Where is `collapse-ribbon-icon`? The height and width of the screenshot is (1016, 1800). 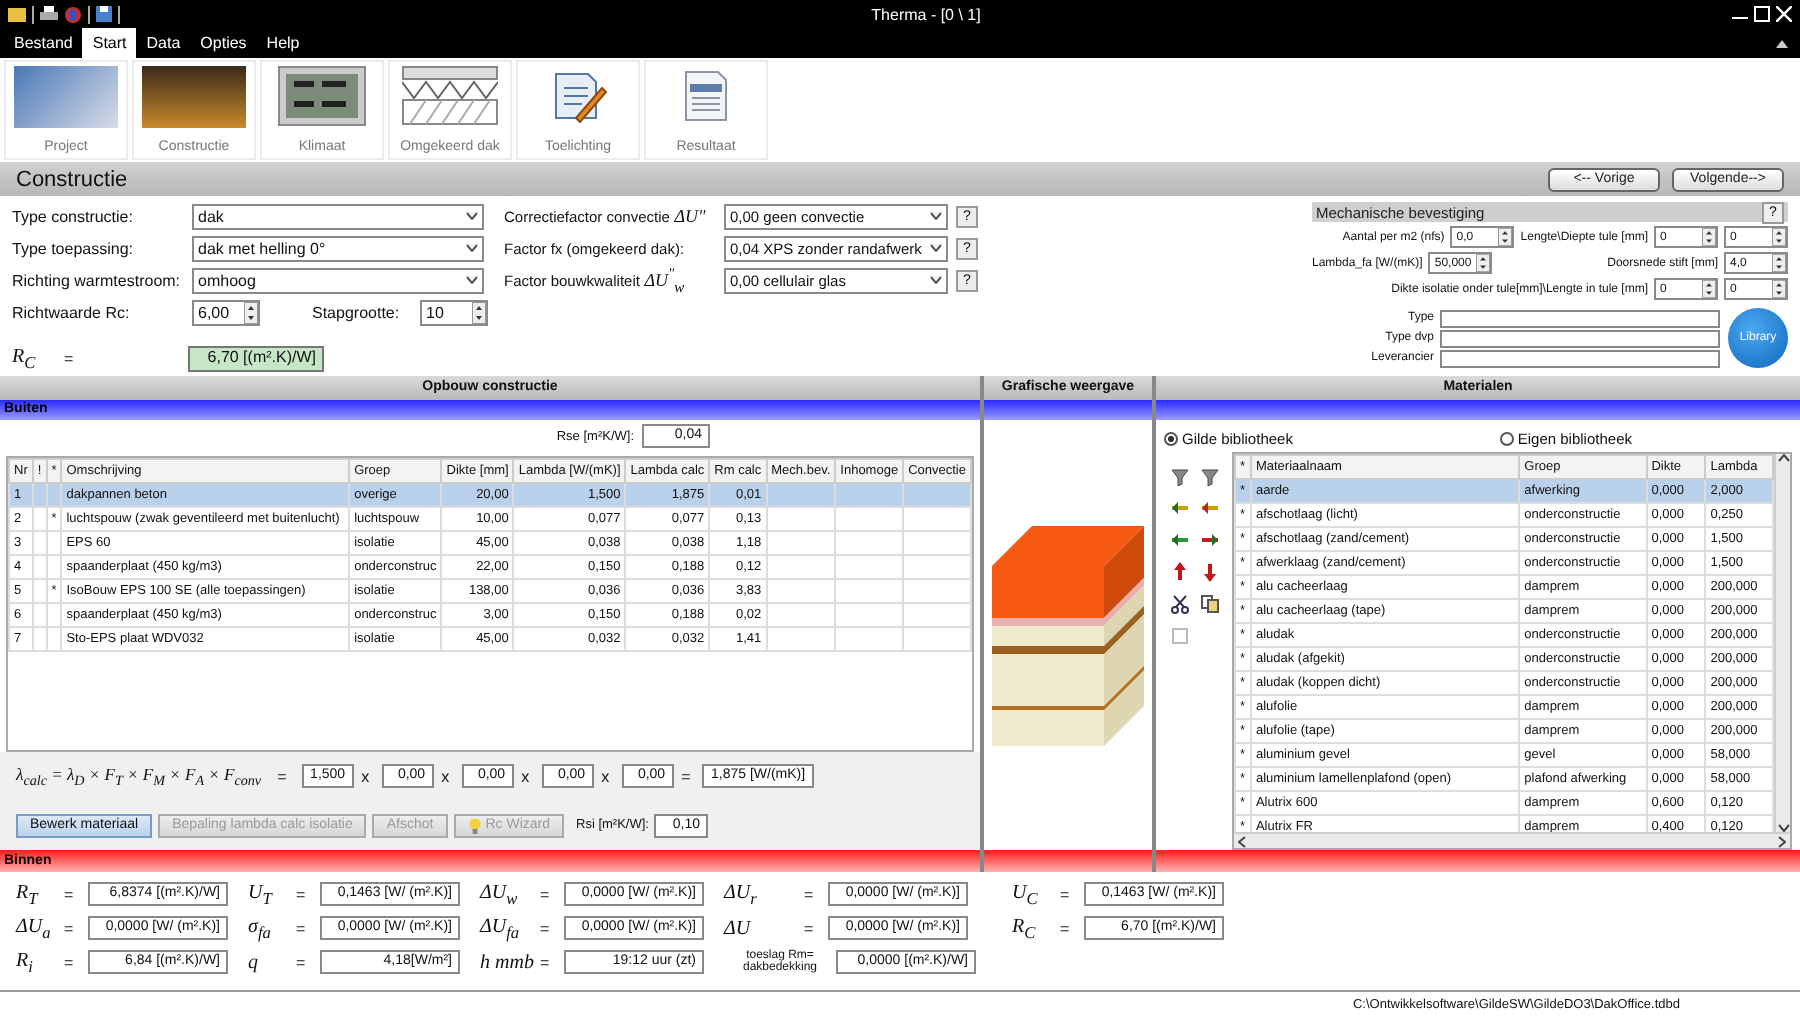
collapse-ribbon-icon is located at coordinates (1782, 43).